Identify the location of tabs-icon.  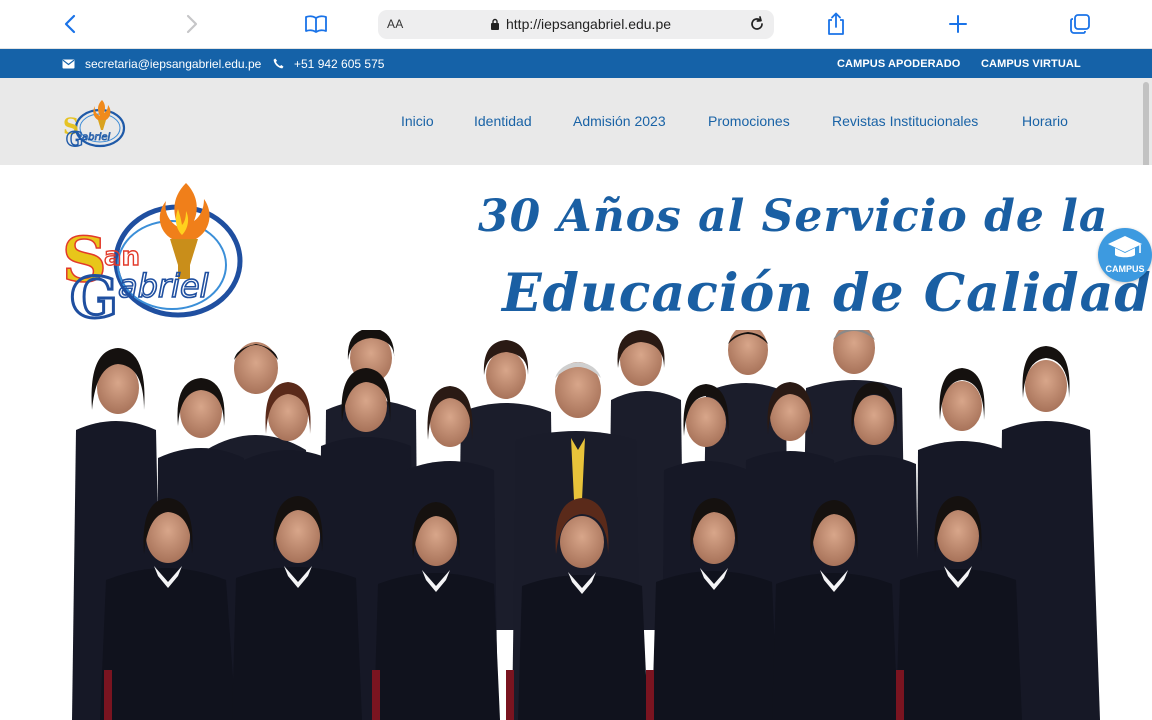
(1080, 24).